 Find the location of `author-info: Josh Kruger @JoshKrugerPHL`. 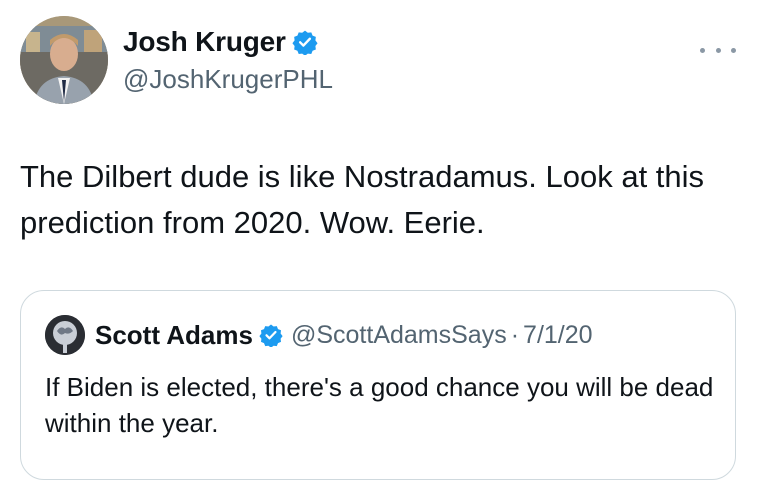

author-info: Josh Kruger @JoshKrugerPHL is located at coordinates (228, 59).